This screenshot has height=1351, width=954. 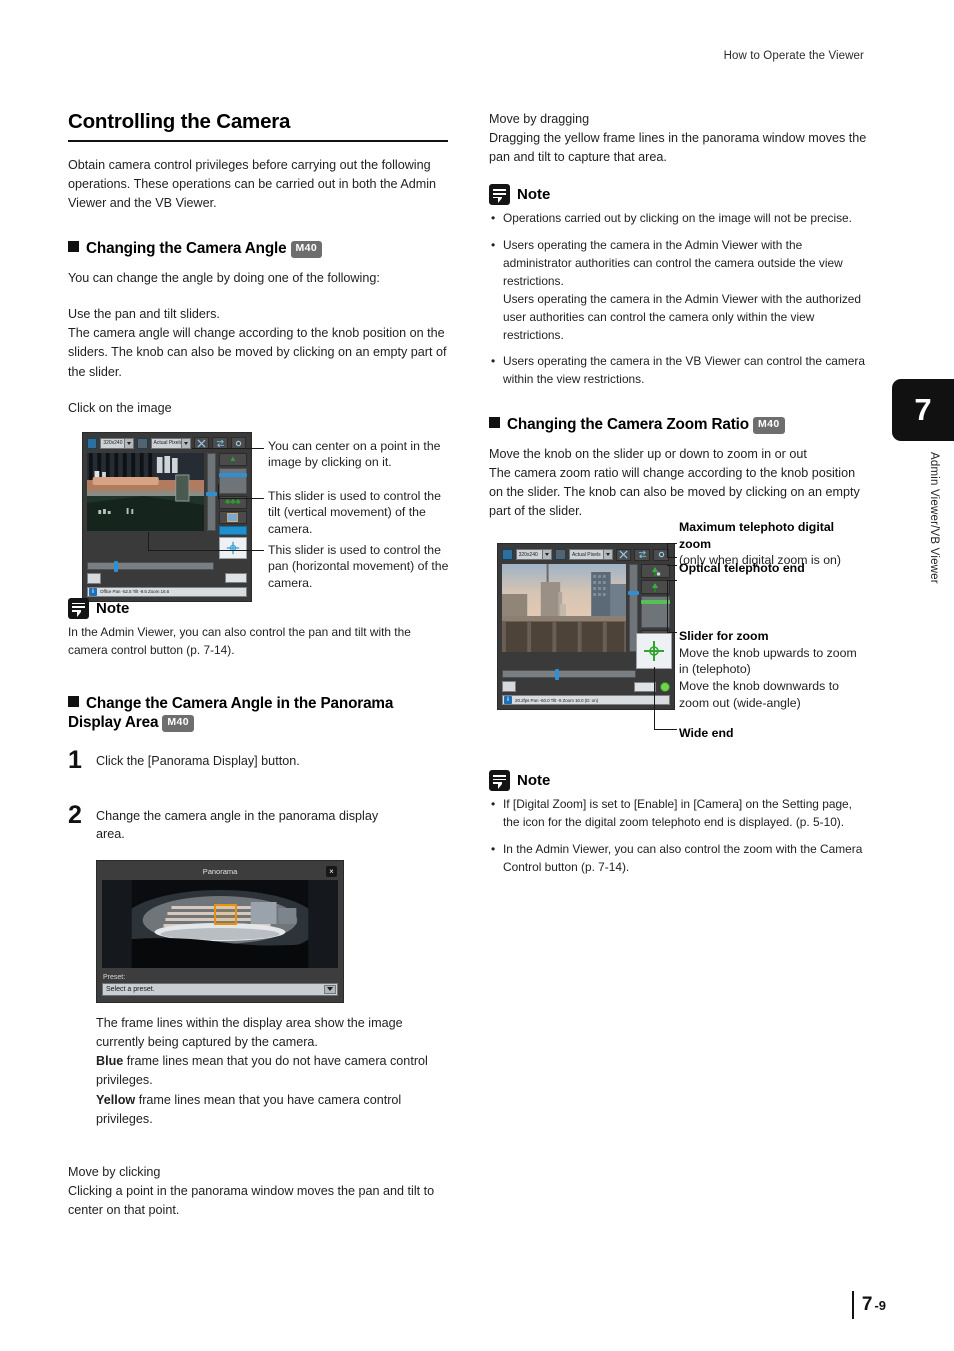 I want to click on viewer-toolbar: 320x240 Actual Pixels, so click(x=585, y=554).